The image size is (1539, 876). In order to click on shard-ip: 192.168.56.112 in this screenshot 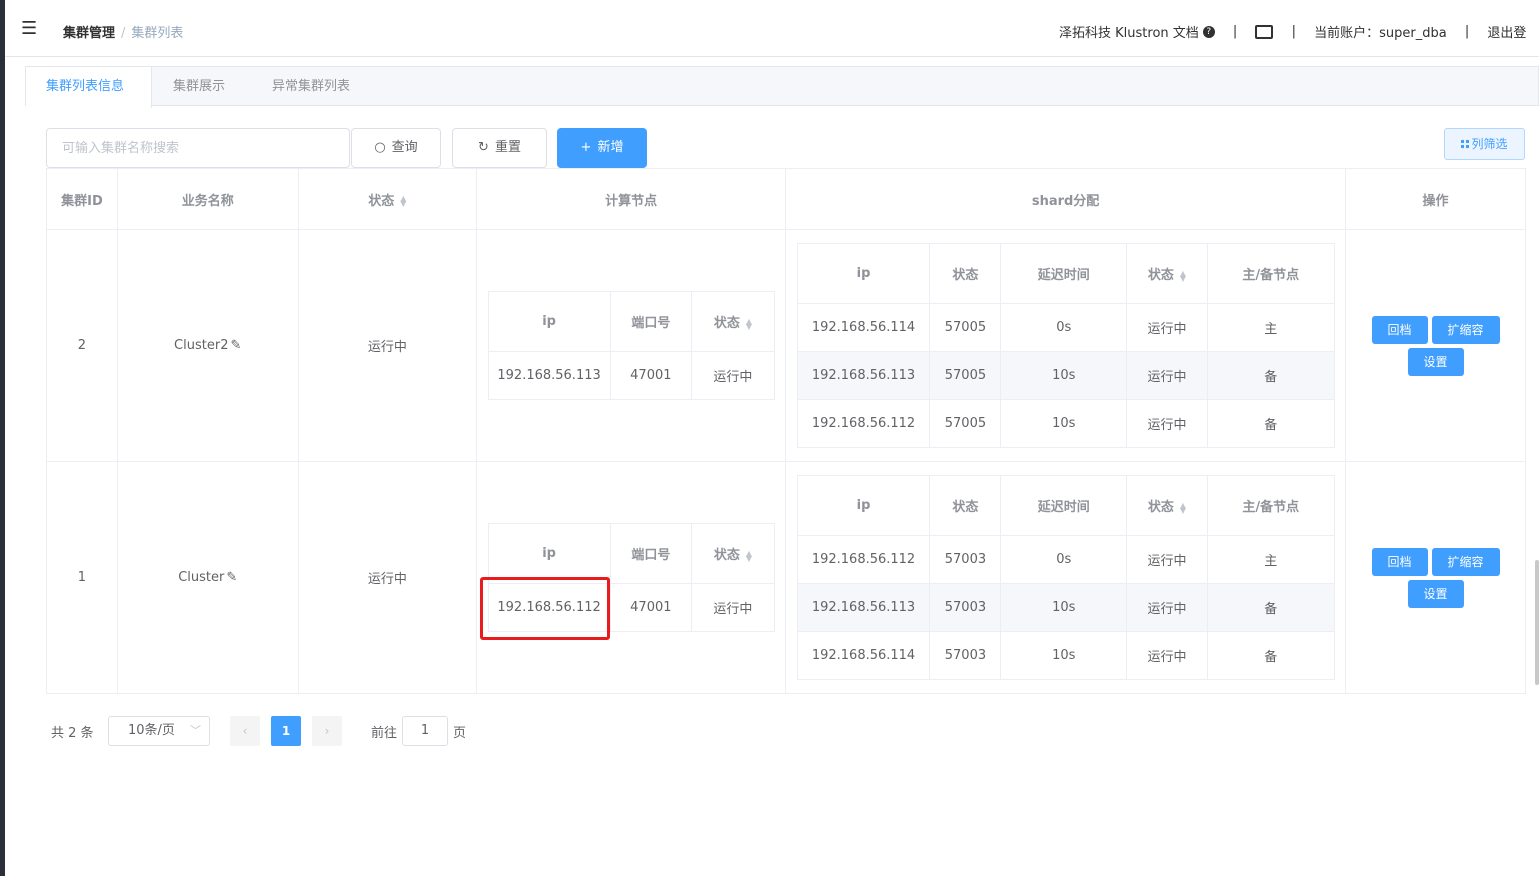, I will do `click(863, 423)`.